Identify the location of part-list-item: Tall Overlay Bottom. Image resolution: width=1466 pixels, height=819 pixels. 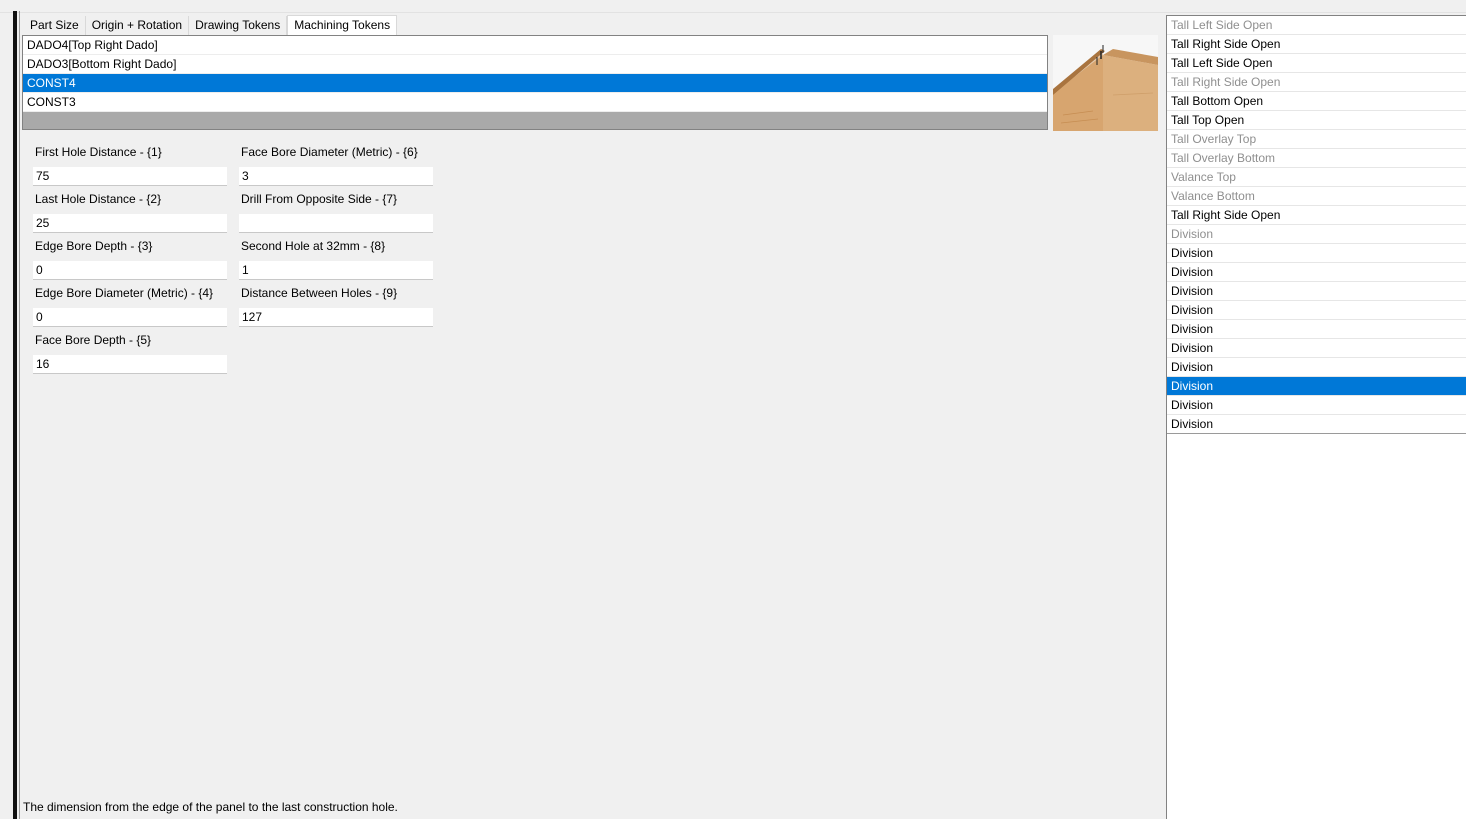
(1316, 158).